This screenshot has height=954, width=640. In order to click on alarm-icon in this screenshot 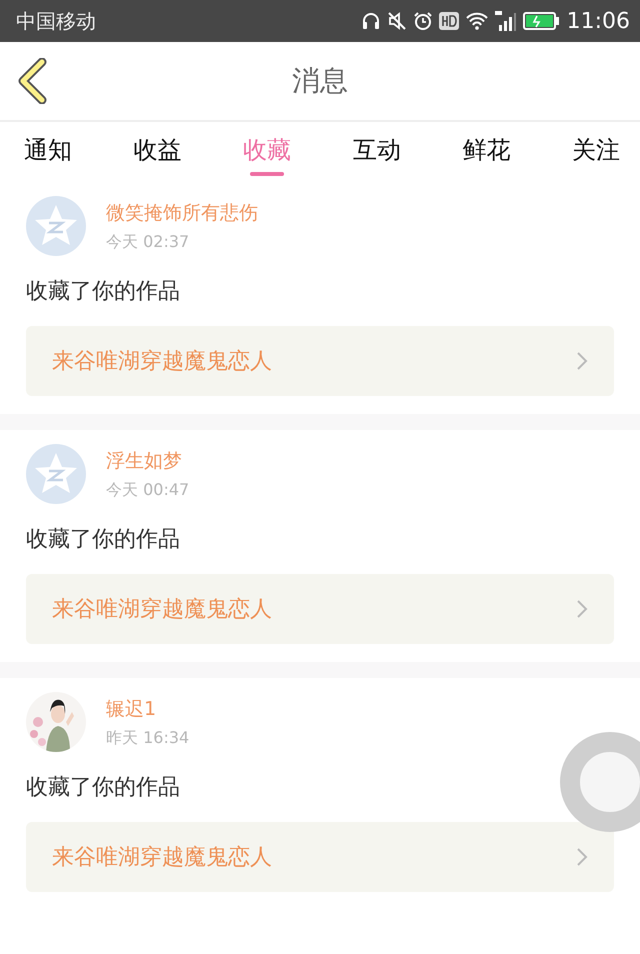, I will do `click(422, 21)`.